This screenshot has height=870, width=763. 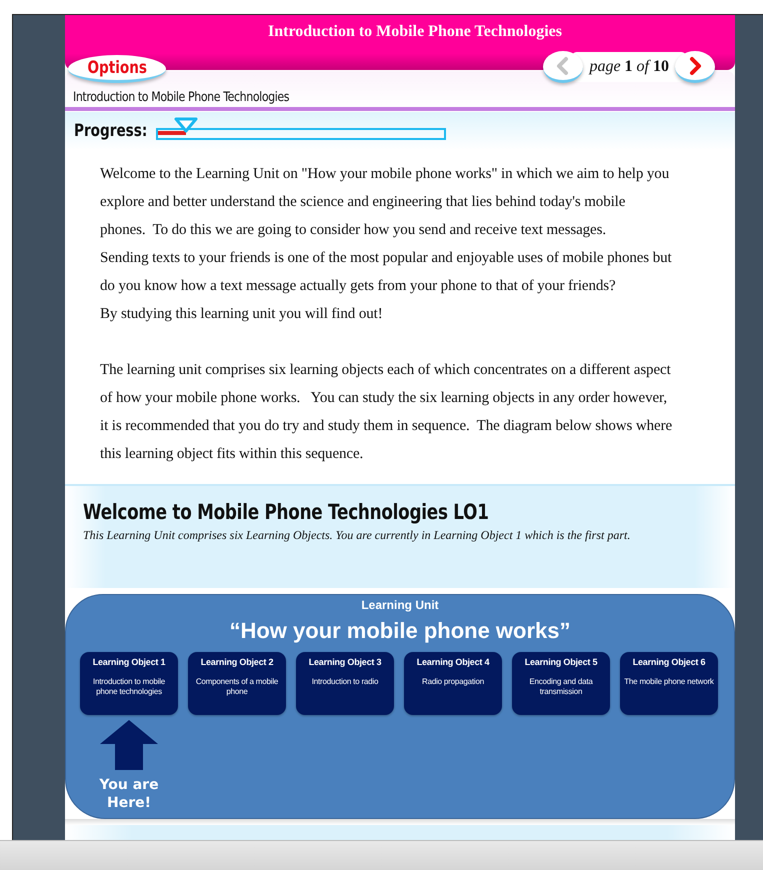 I want to click on object-name: Learning Object 3, so click(x=345, y=662).